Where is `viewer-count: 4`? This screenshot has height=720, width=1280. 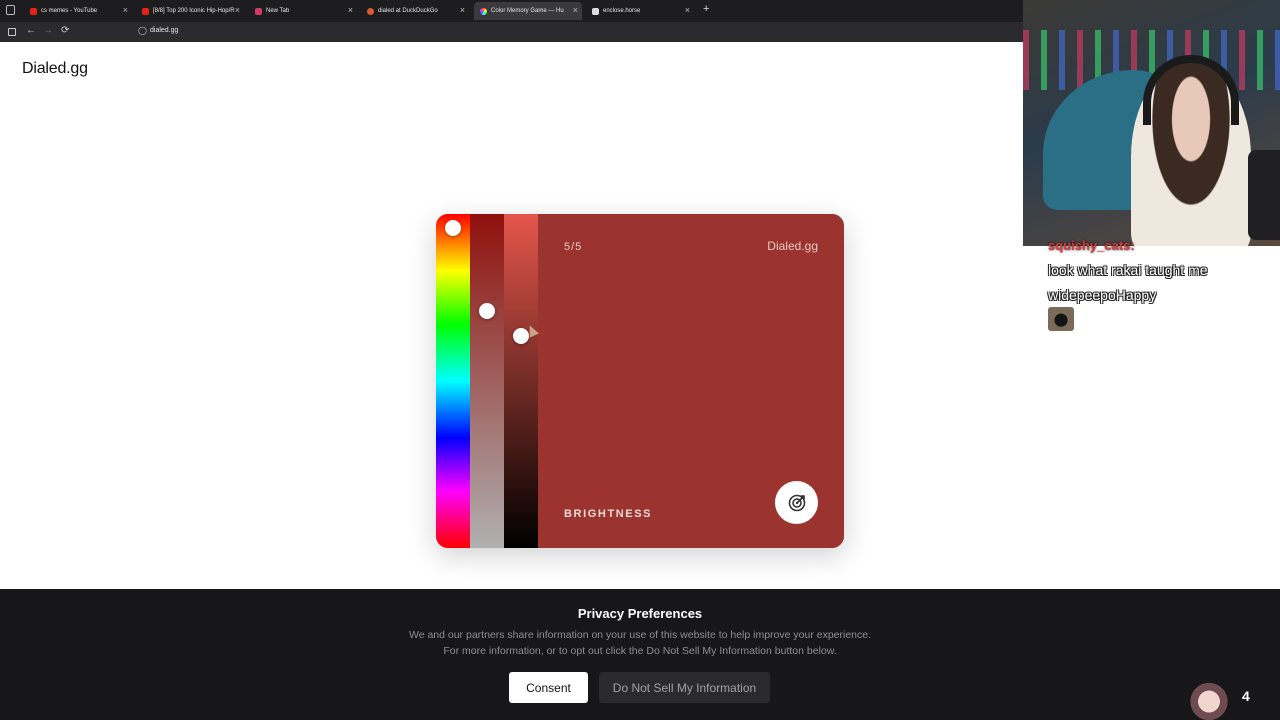 viewer-count: 4 is located at coordinates (1246, 696).